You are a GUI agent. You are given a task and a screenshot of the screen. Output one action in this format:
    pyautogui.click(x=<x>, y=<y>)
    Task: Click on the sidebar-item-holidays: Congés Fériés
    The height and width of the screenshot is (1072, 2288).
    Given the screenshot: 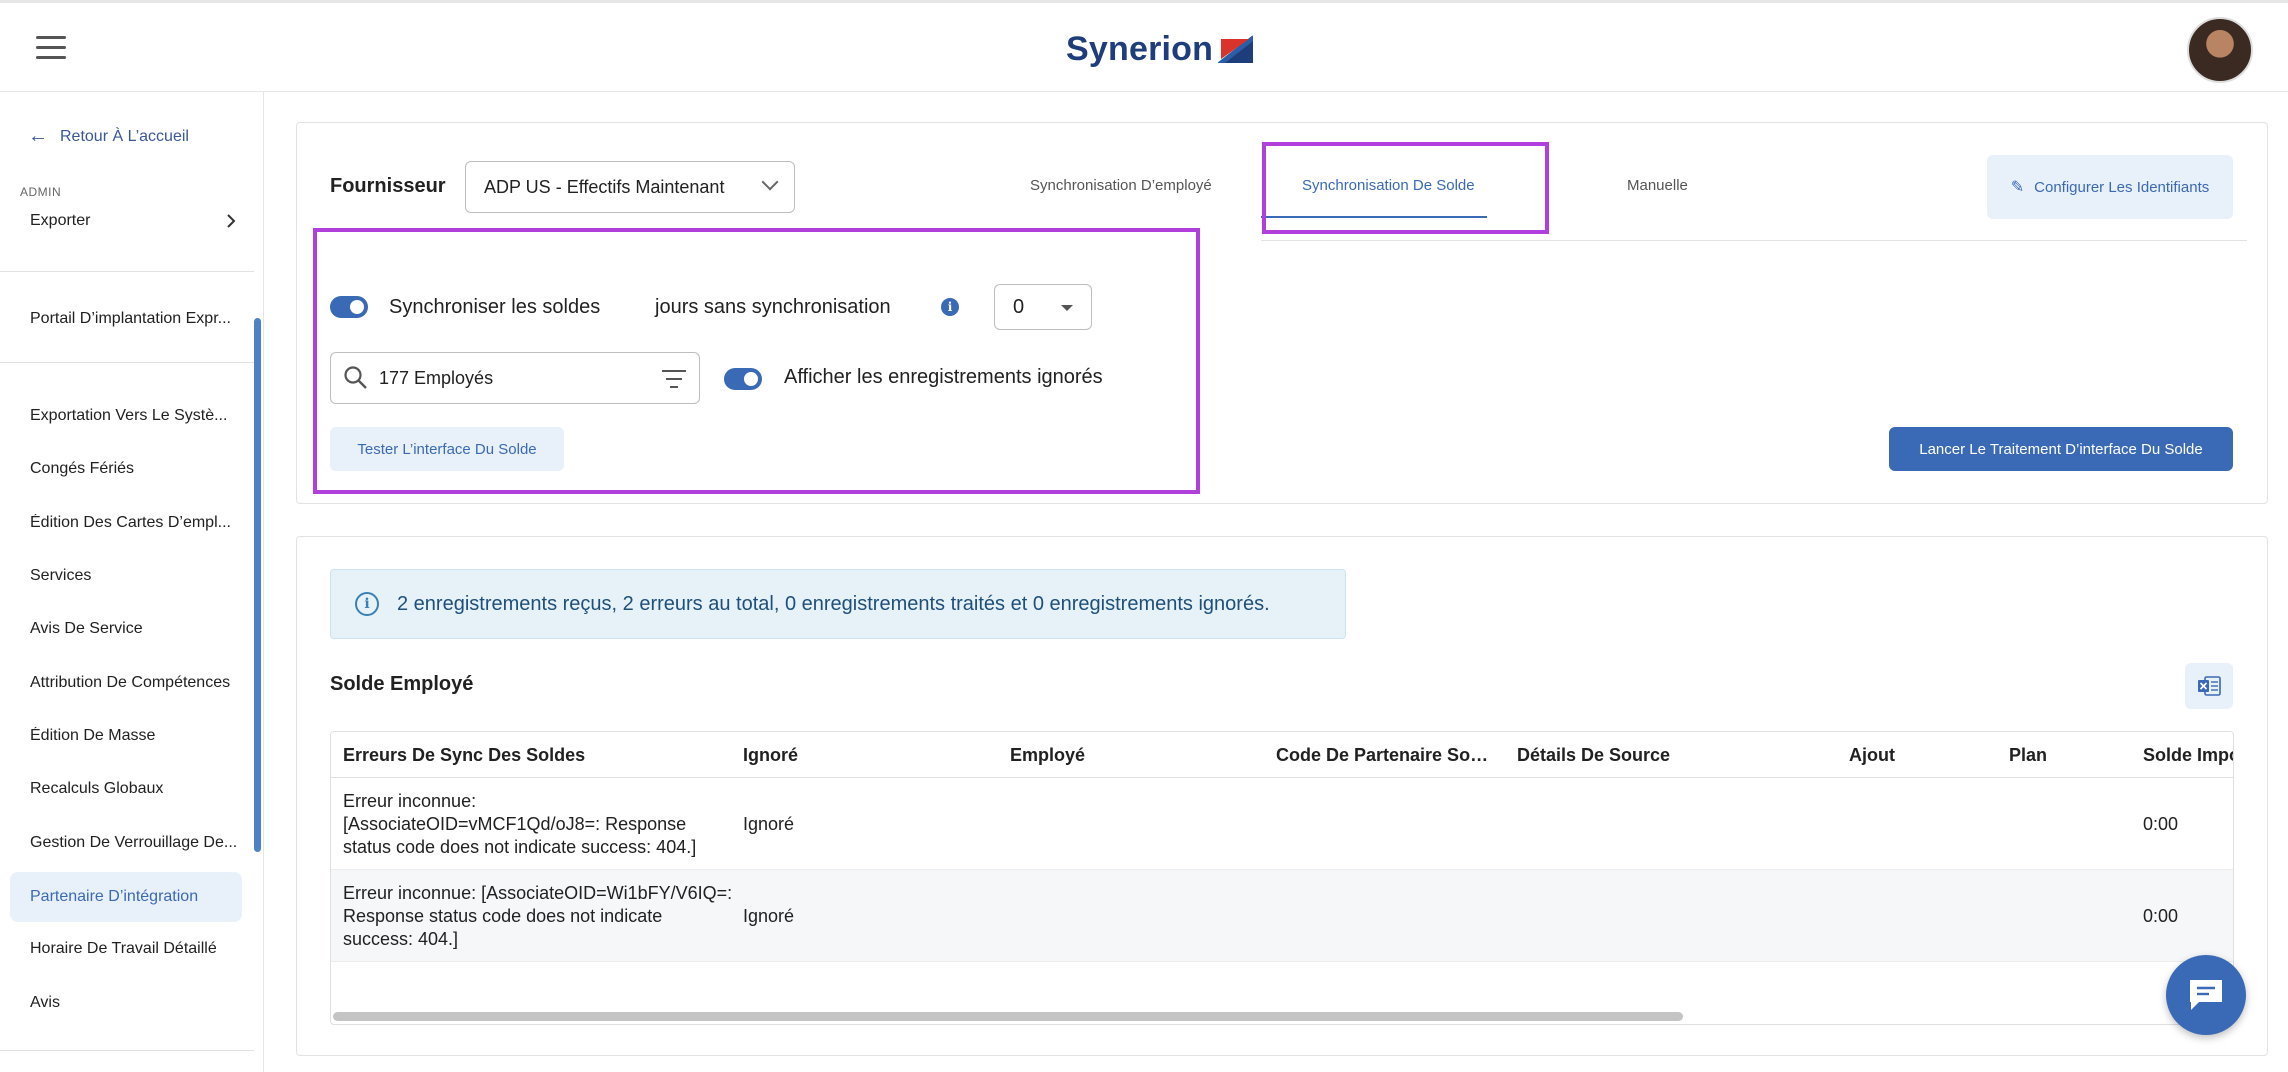 What is the action you would take?
    pyautogui.click(x=135, y=469)
    